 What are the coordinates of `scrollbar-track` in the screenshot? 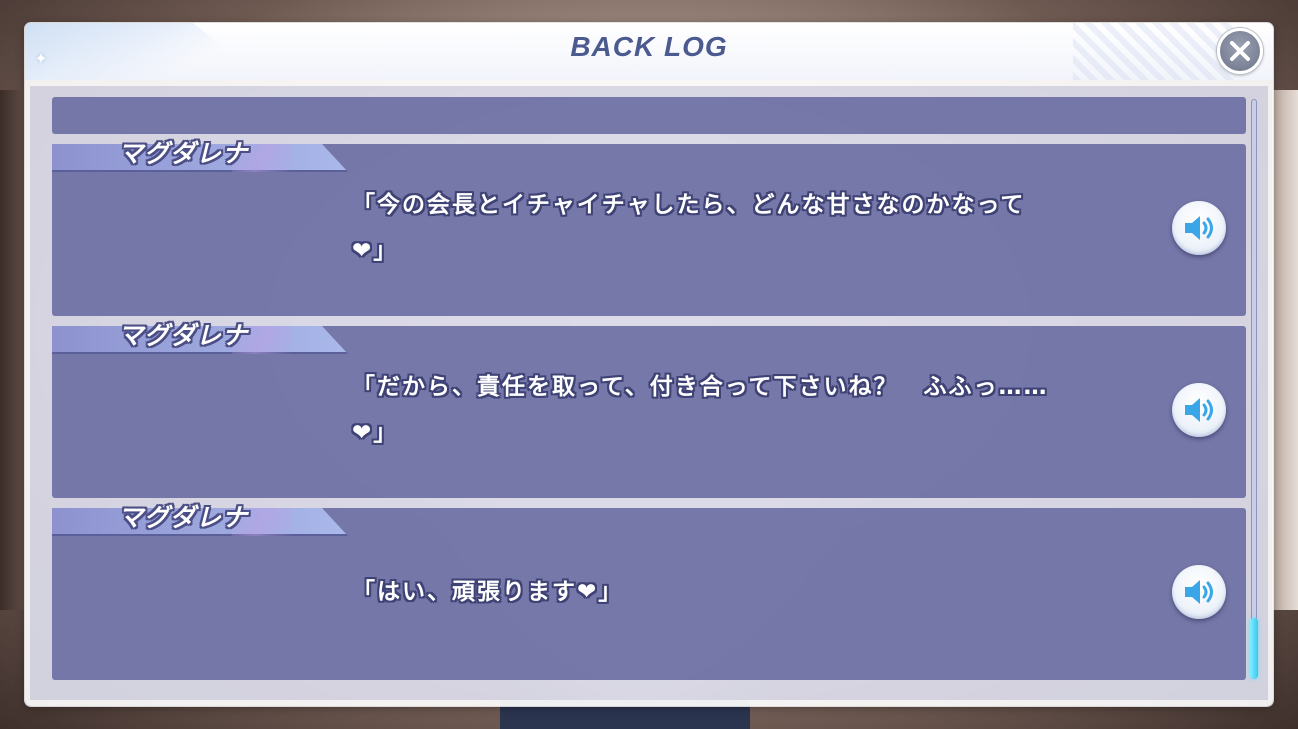 It's located at (1254, 389).